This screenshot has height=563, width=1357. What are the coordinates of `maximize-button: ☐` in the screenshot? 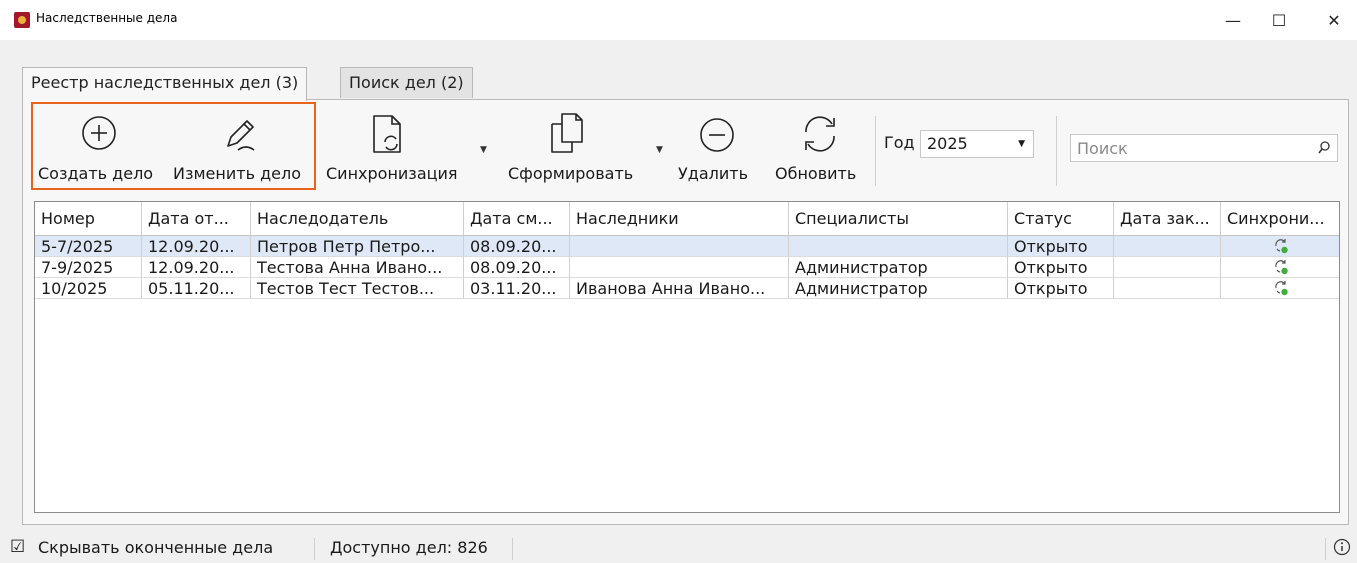 It's located at (1279, 20).